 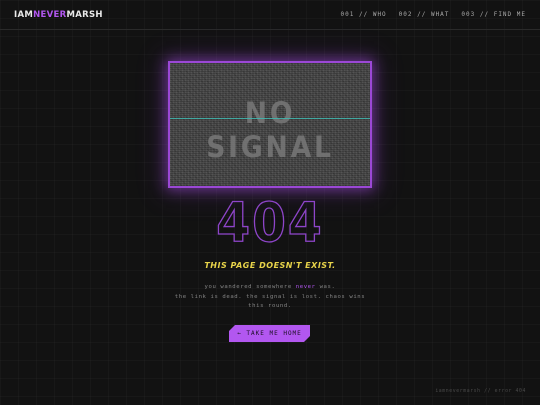 What do you see at coordinates (270, 118) in the screenshot?
I see `screen-scanline` at bounding box center [270, 118].